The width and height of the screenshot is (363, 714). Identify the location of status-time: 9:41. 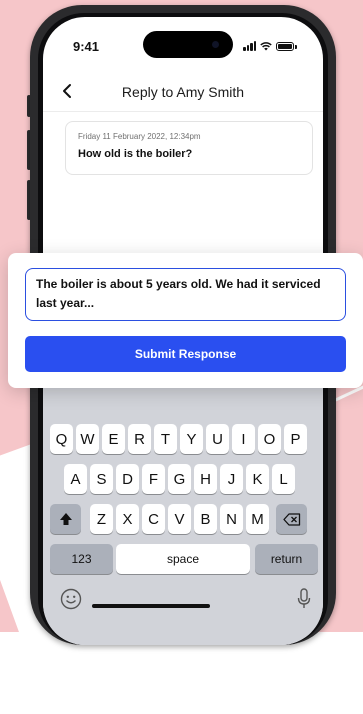
(86, 46).